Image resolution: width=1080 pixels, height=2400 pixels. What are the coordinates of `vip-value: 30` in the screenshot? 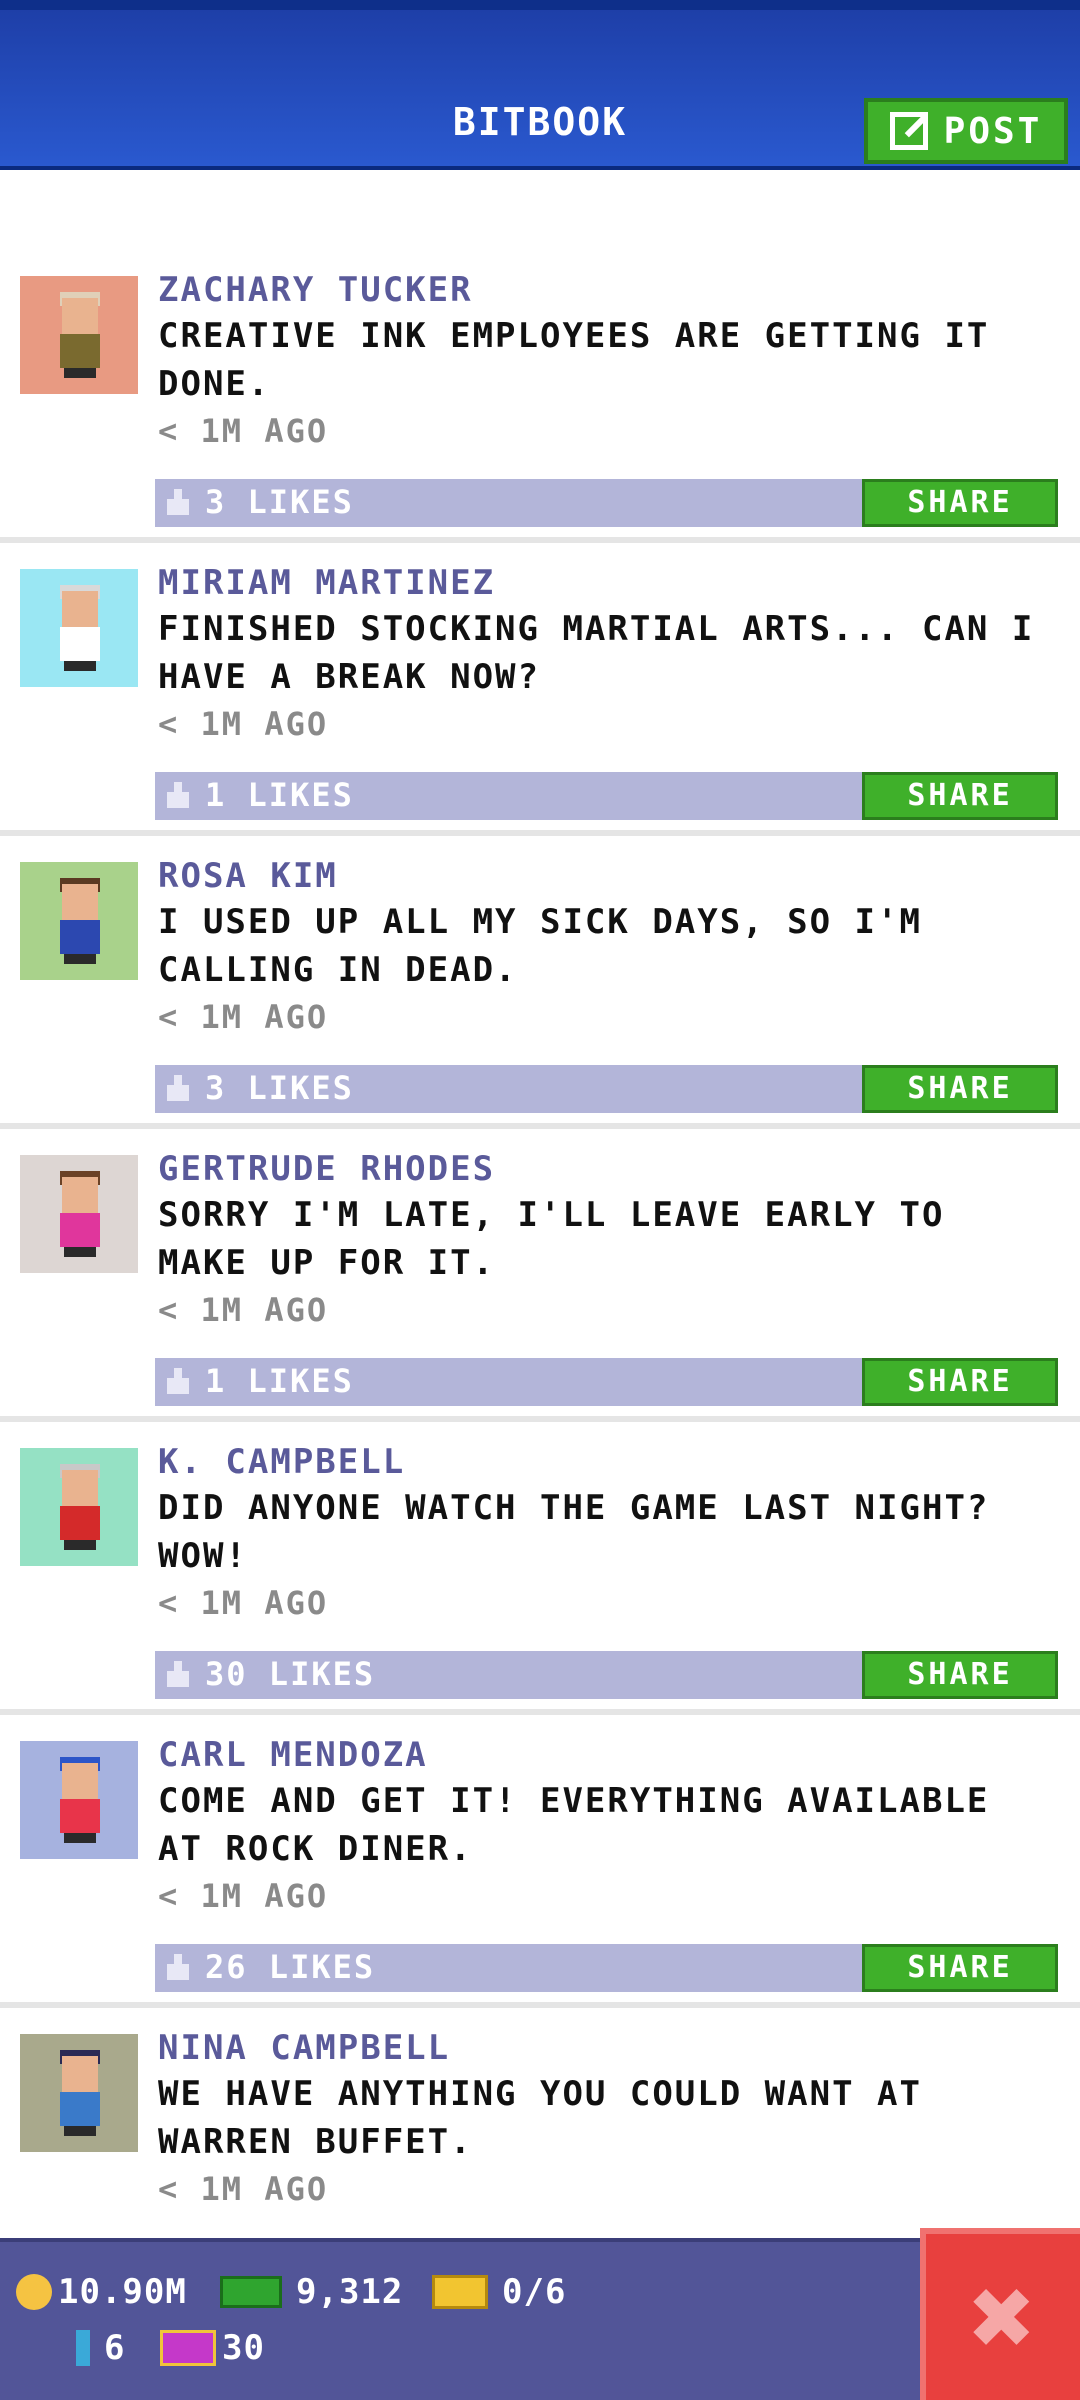 It's located at (243, 2348).